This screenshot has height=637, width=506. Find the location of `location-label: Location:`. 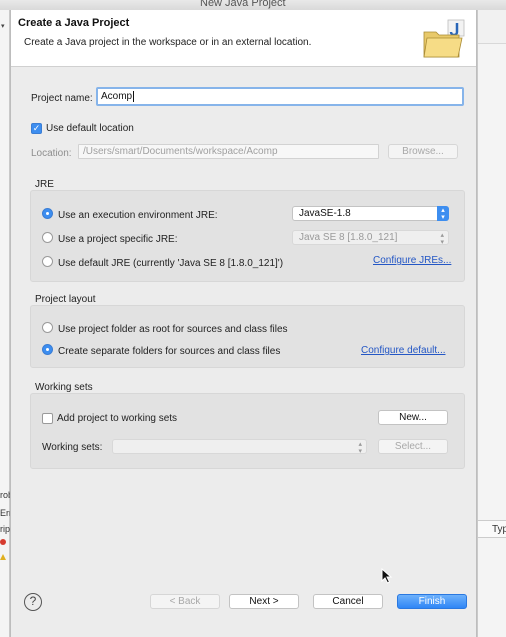

location-label: Location: is located at coordinates (51, 153).